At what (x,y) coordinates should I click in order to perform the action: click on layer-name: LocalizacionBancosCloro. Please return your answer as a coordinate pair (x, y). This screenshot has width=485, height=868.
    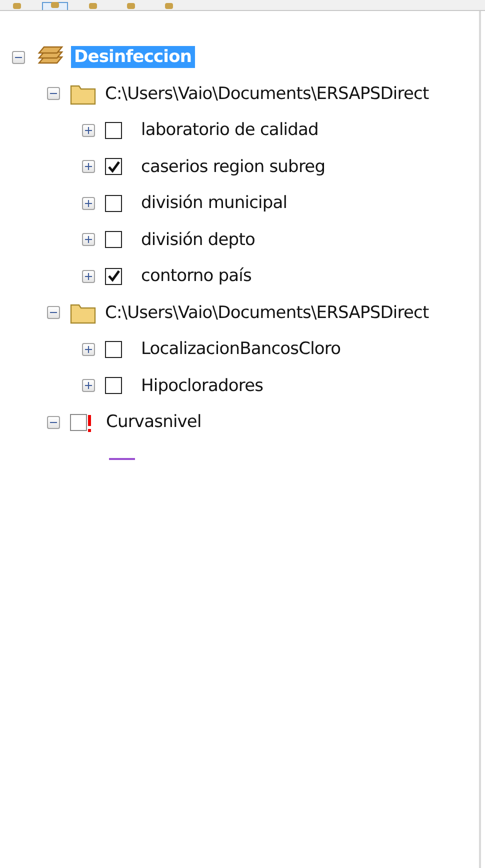
    Looking at the image, I should click on (241, 349).